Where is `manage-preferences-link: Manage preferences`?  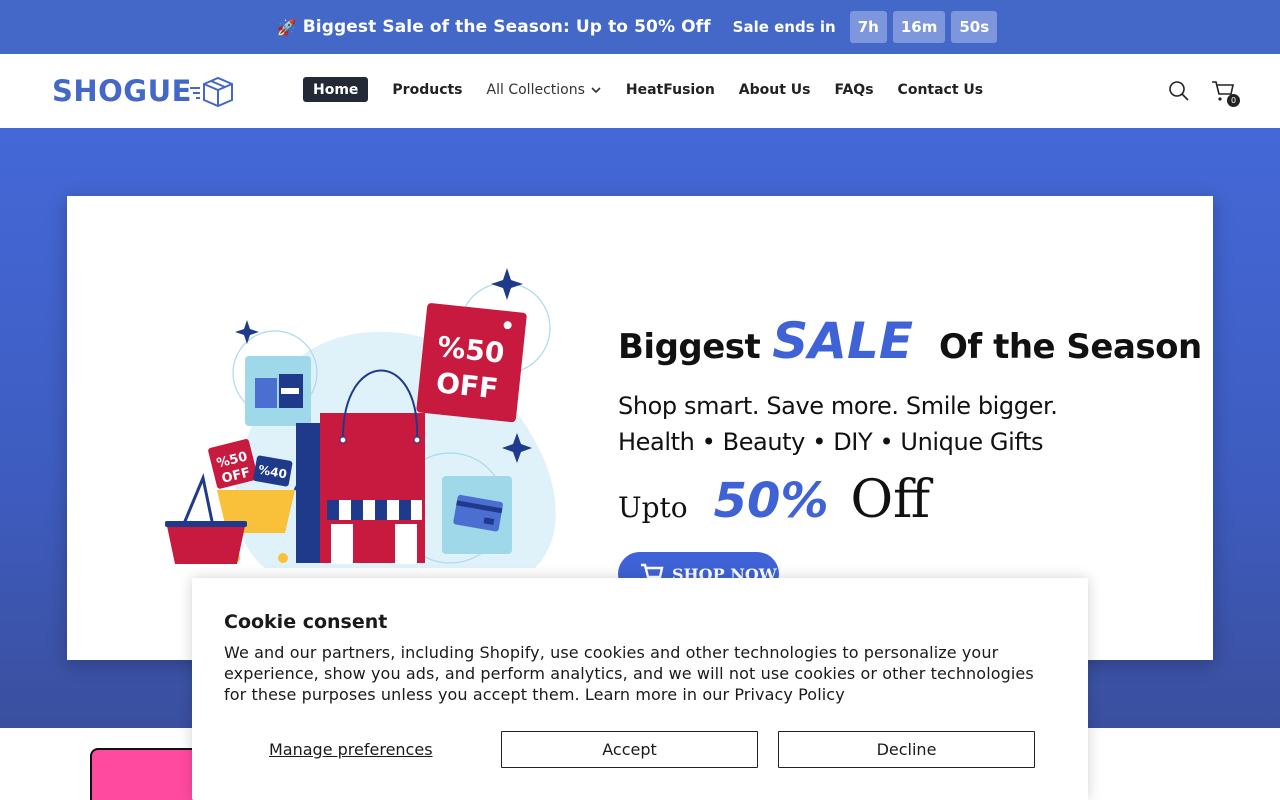
manage-preferences-link: Manage preferences is located at coordinates (351, 749).